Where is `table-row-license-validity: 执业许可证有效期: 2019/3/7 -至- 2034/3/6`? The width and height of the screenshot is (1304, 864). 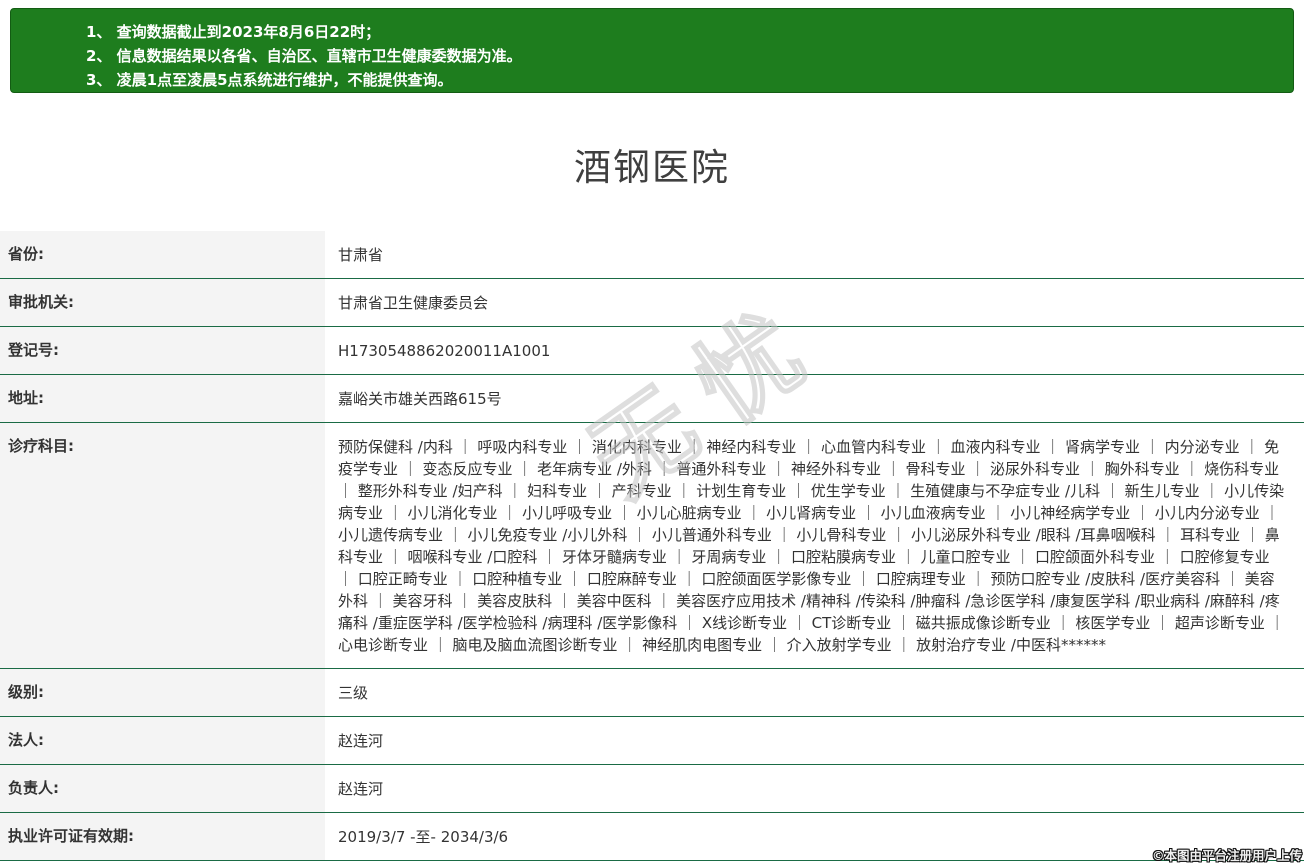 table-row-license-validity: 执业许可证有效期: 2019/3/7 -至- 2034/3/6 is located at coordinates (652, 836).